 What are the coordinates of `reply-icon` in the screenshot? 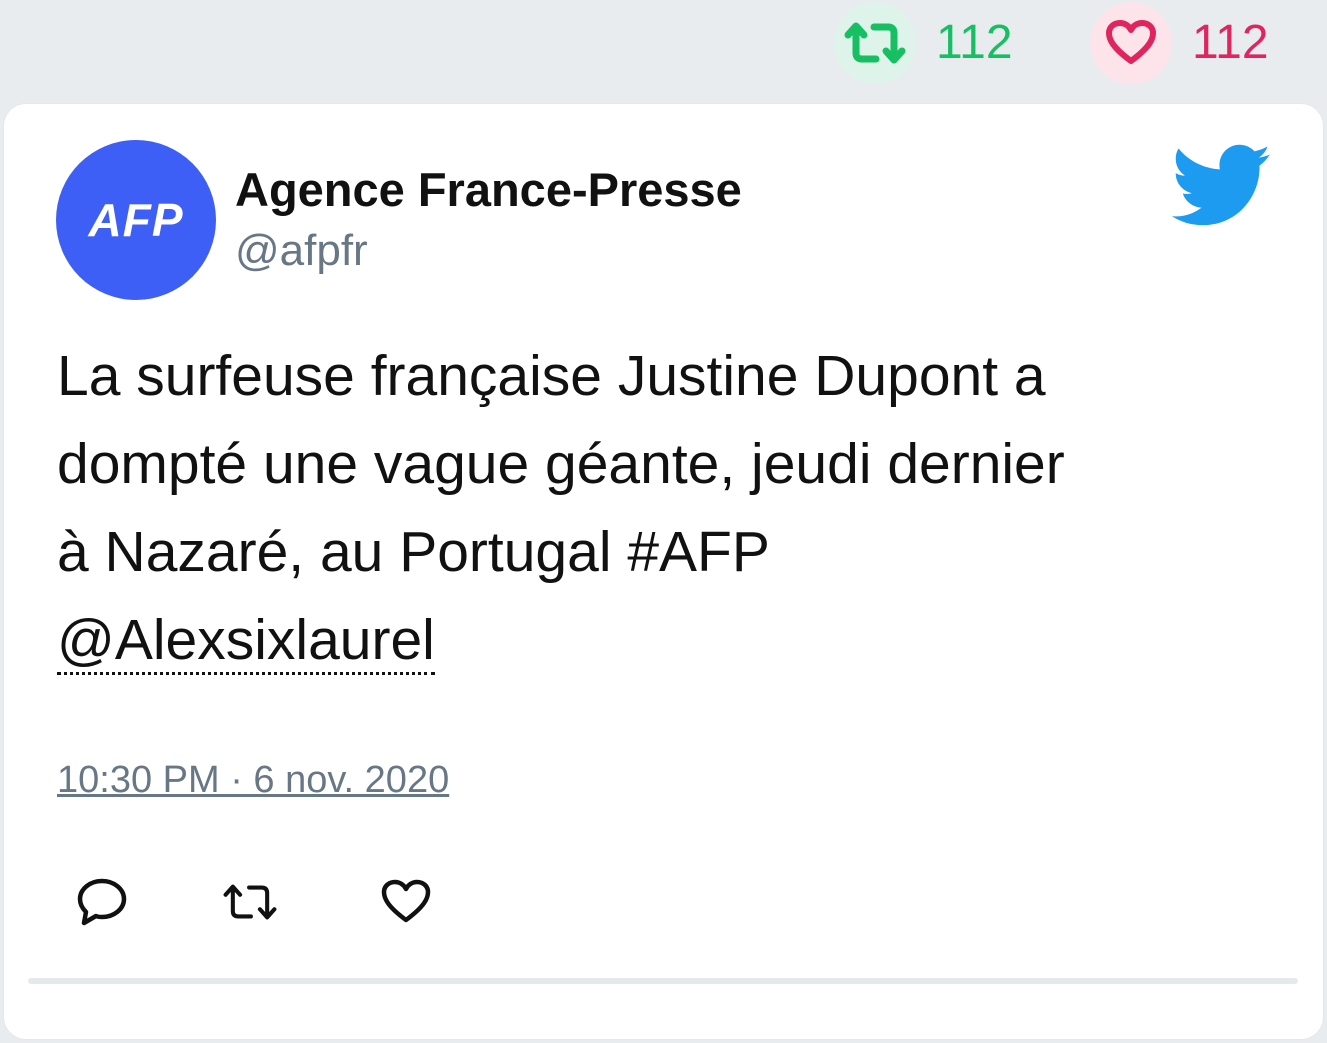 It's located at (102, 902).